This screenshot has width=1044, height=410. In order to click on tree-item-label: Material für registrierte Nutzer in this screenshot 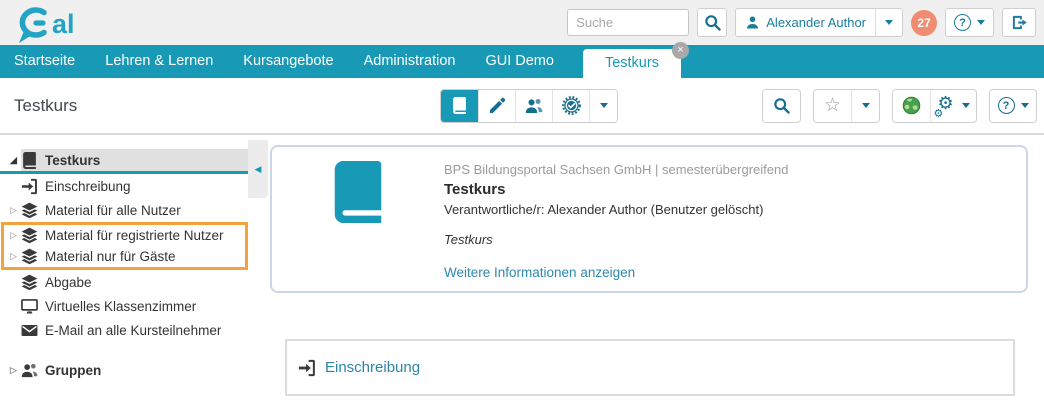, I will do `click(134, 235)`.